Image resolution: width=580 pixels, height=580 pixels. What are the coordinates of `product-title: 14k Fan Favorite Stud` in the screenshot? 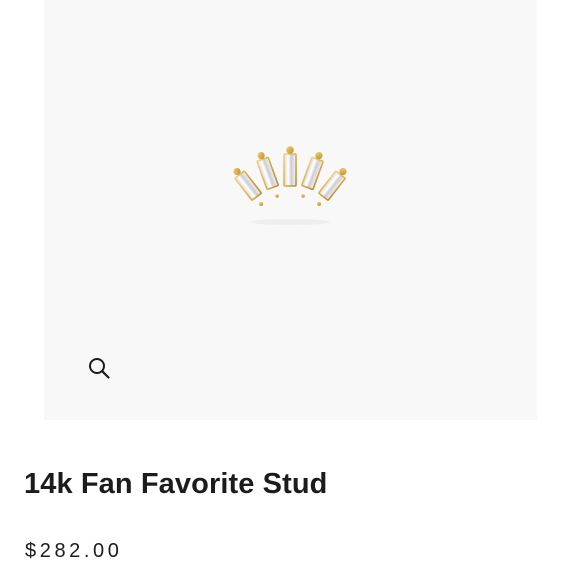 It's located at (176, 484).